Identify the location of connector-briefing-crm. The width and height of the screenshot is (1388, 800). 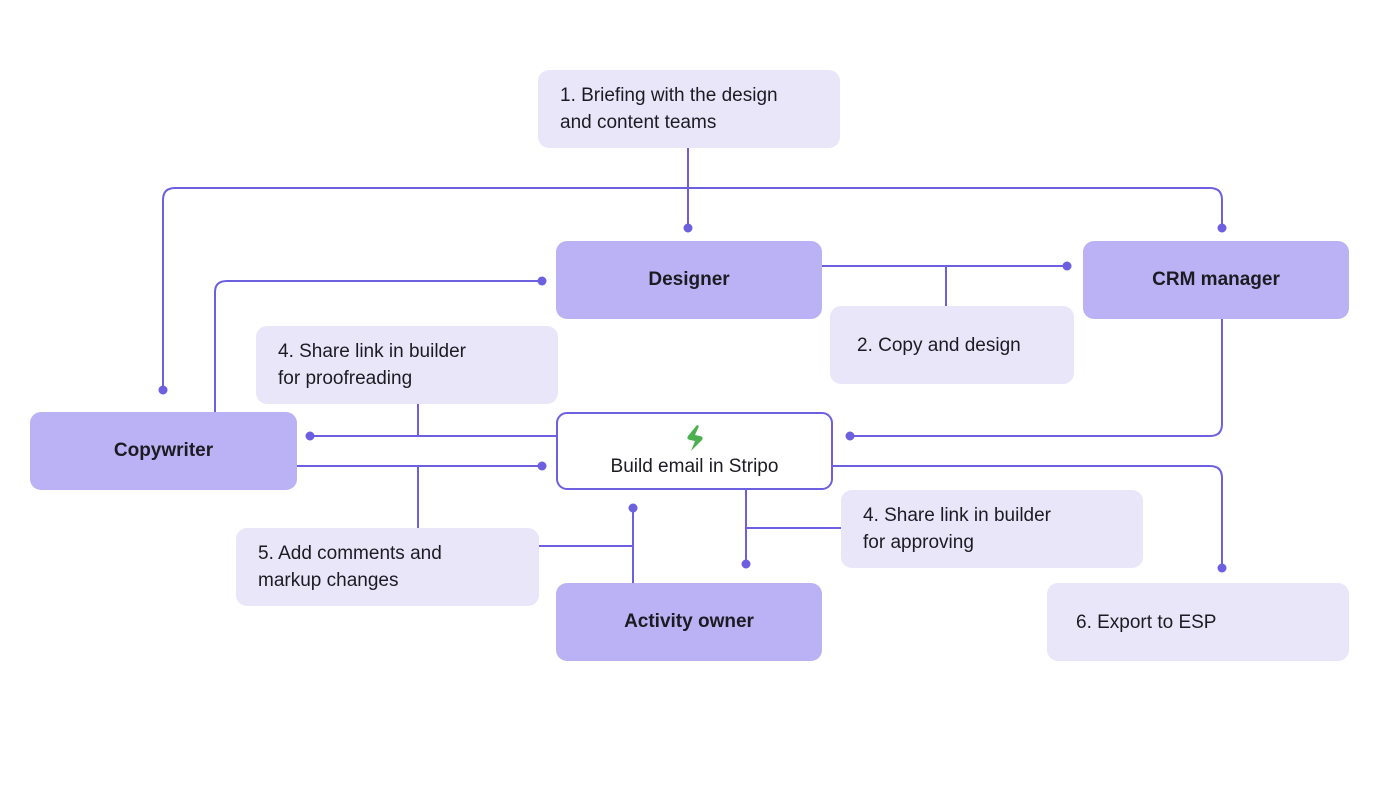
(955, 207).